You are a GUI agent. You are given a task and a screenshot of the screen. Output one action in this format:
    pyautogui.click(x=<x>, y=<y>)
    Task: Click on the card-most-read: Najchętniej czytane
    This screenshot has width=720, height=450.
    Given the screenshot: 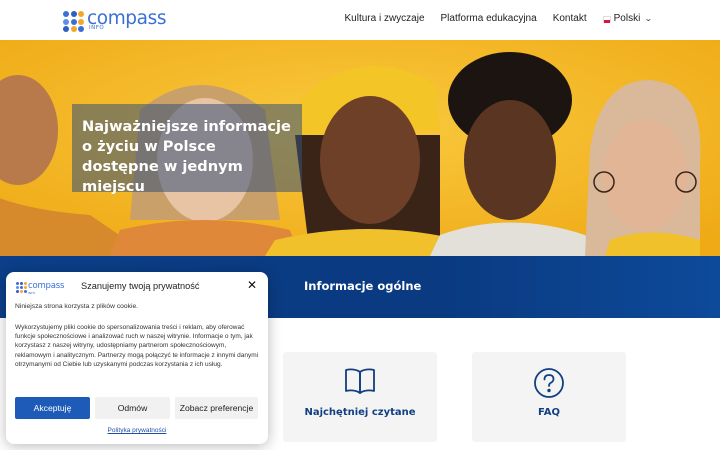 What is the action you would take?
    pyautogui.click(x=360, y=397)
    